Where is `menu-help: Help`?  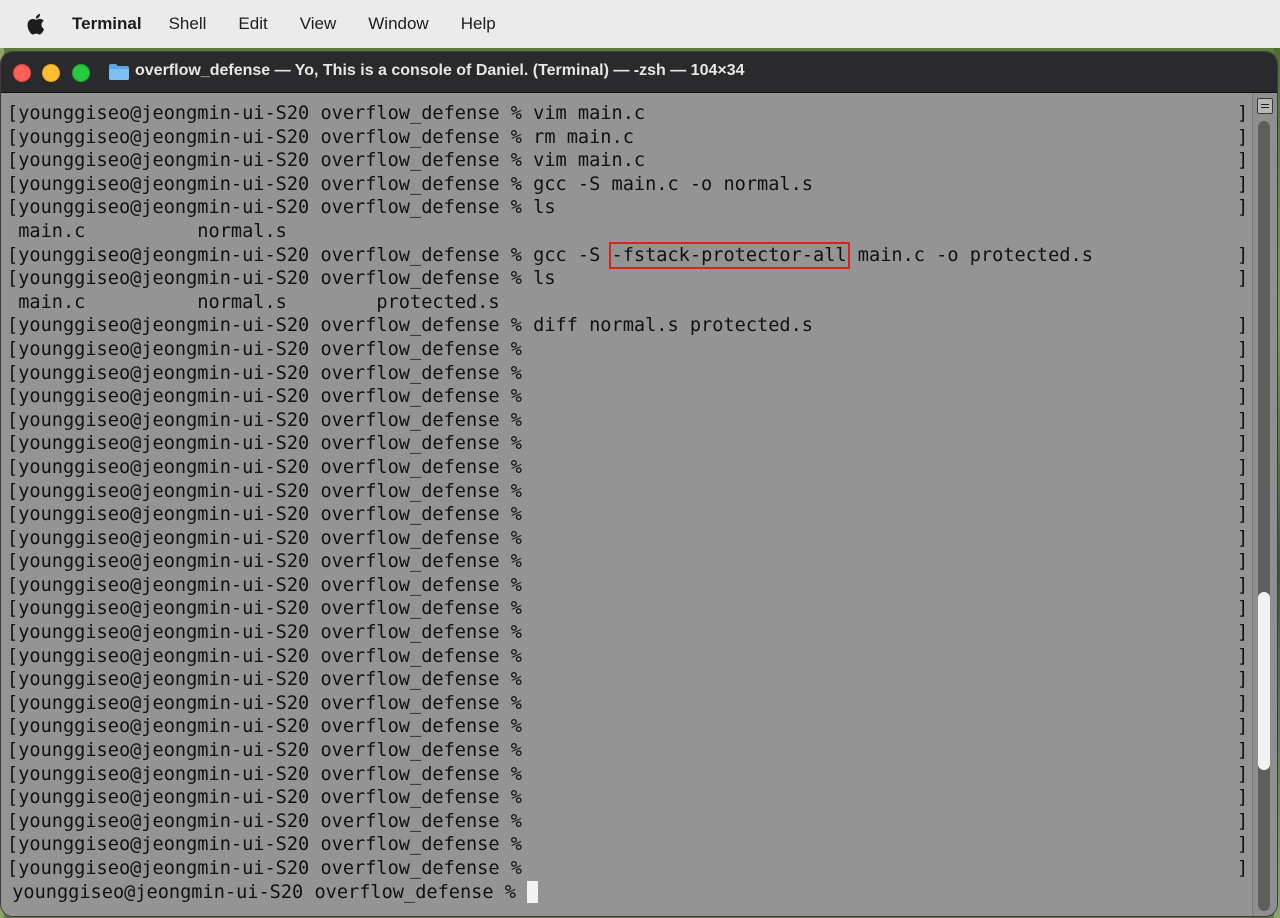
menu-help: Help is located at coordinates (478, 24).